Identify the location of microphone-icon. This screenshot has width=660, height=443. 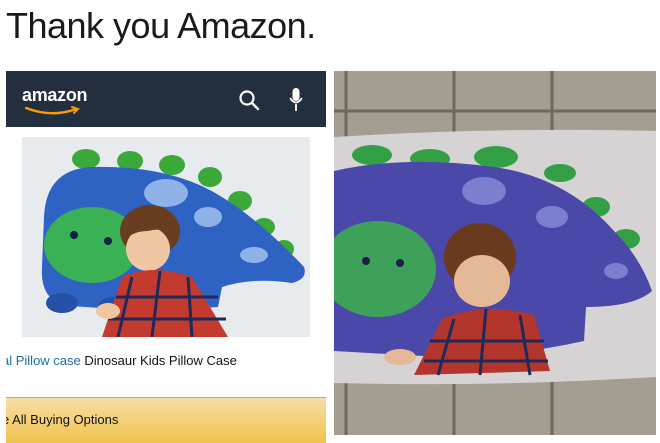
(296, 100).